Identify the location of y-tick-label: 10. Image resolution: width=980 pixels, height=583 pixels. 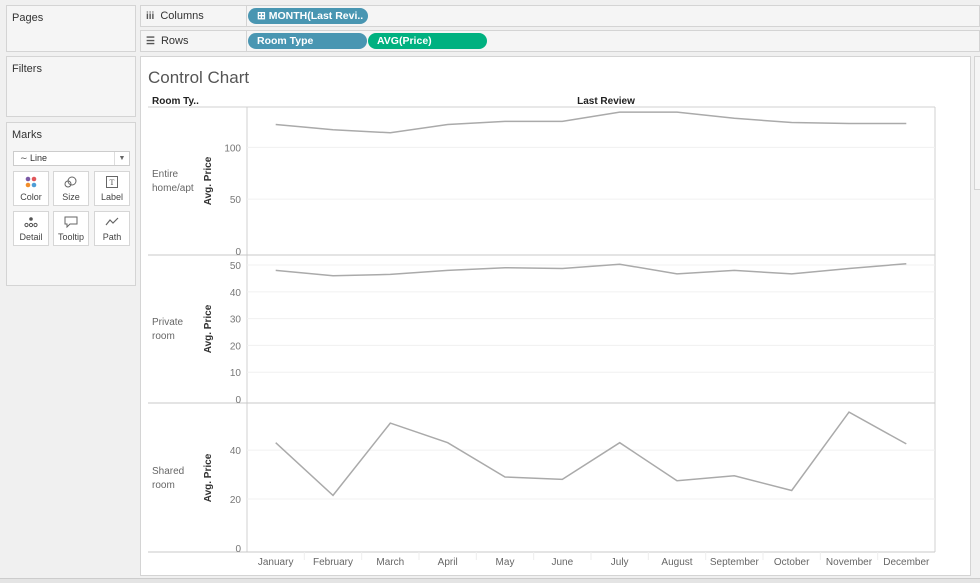
(236, 373).